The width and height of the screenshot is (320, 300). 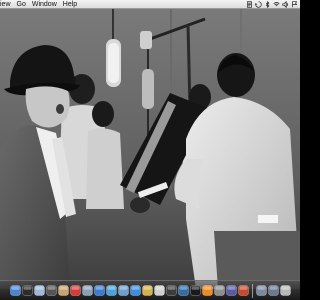 What do you see at coordinates (195, 291) in the screenshot?
I see `terminal-icon` at bounding box center [195, 291].